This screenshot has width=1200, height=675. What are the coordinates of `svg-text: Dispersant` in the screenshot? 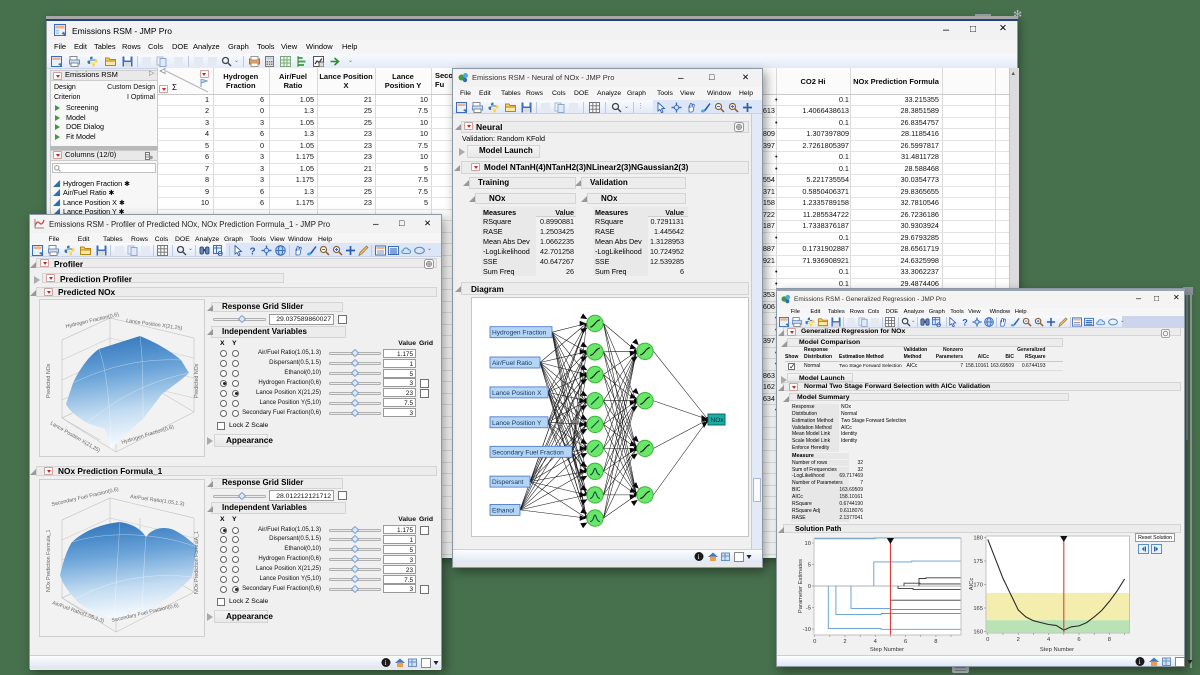 It's located at (508, 482).